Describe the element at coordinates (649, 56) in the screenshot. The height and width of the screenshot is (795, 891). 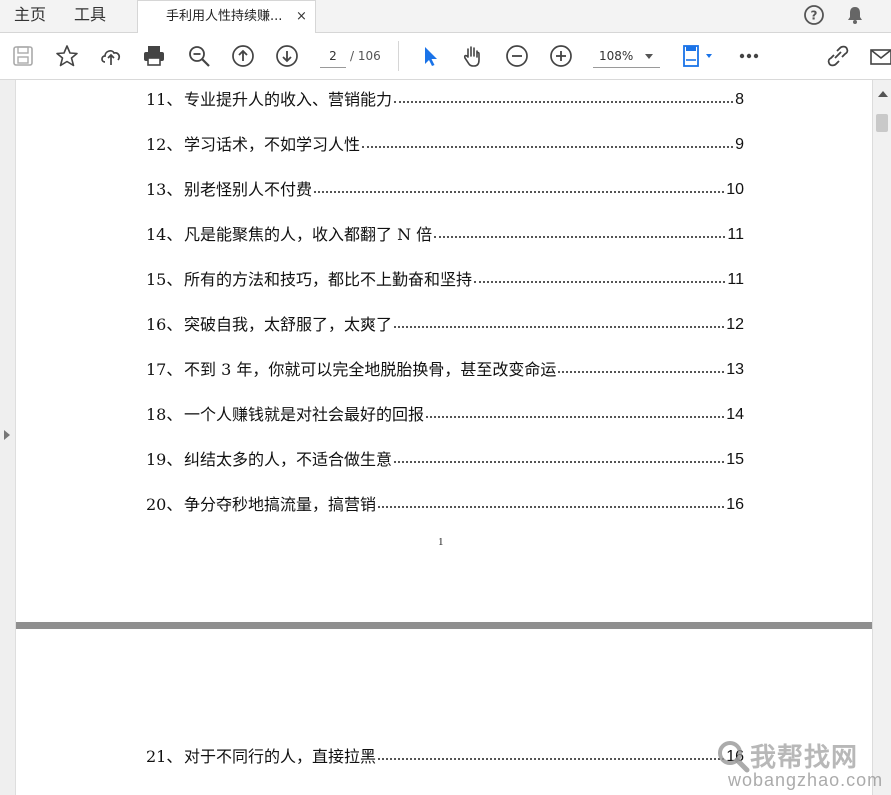
I see `chevron-down-icon` at that location.